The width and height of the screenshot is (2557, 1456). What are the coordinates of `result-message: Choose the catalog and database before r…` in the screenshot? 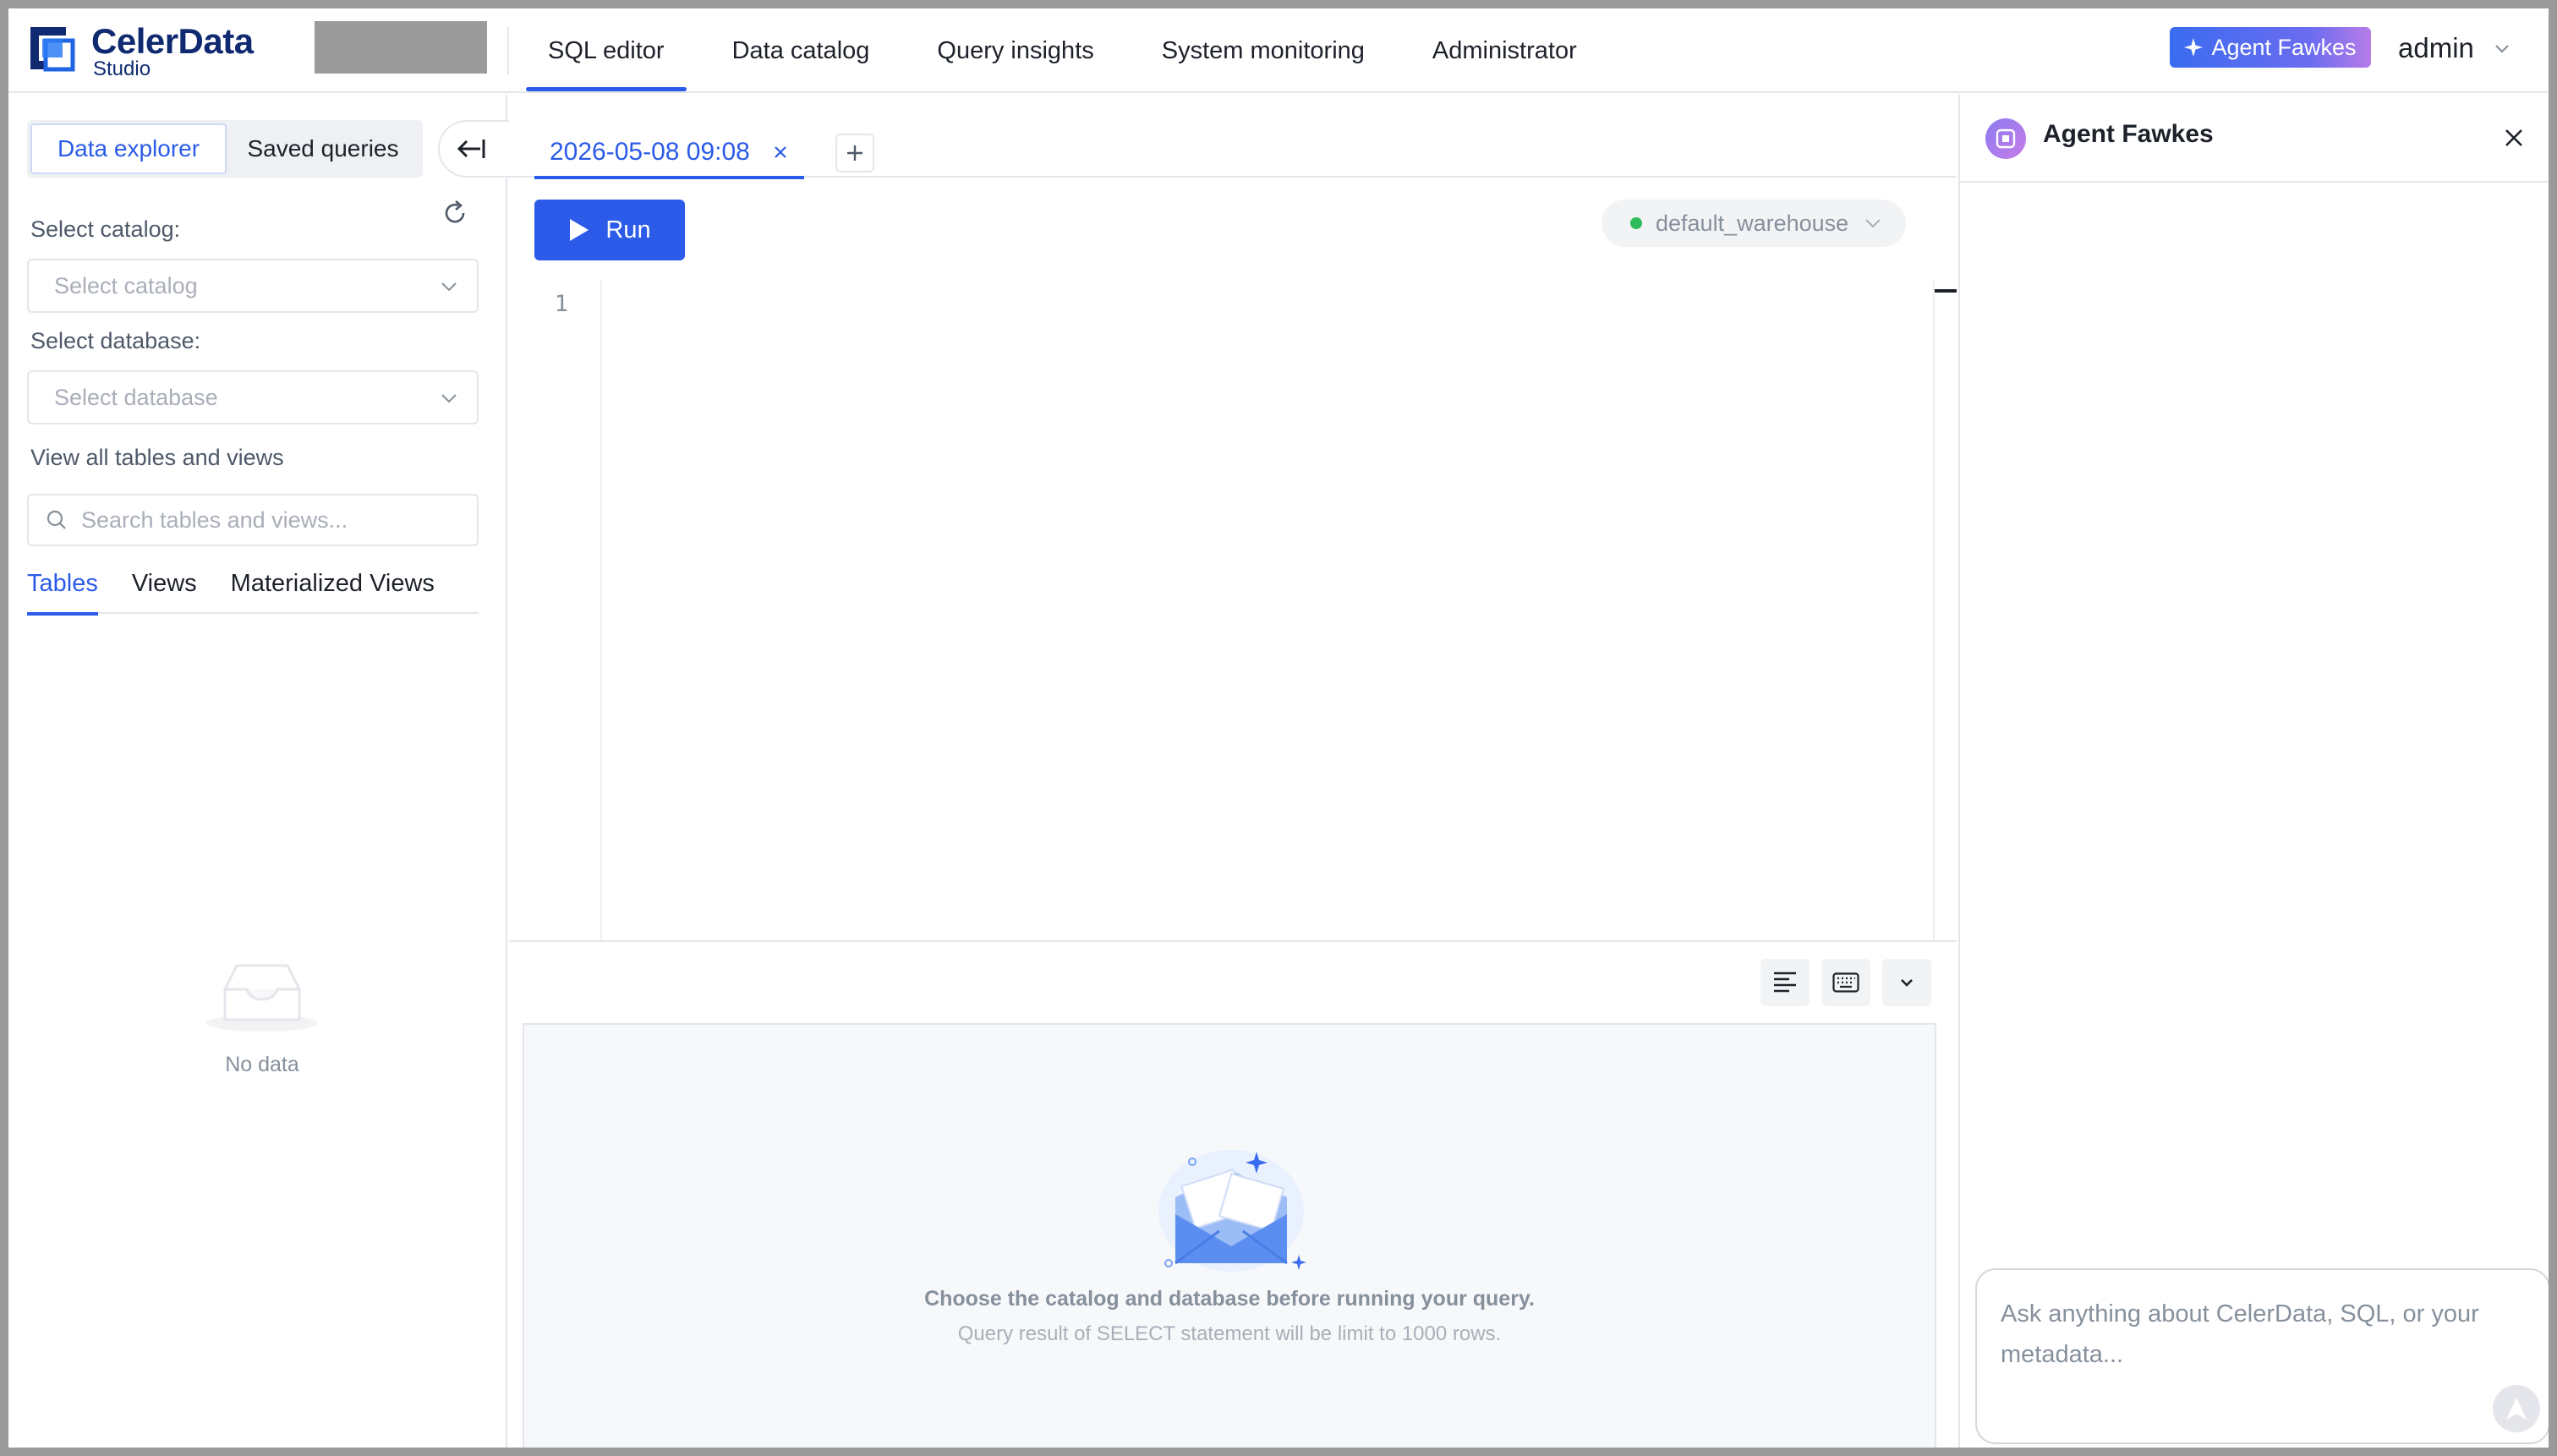 It's located at (1229, 1299).